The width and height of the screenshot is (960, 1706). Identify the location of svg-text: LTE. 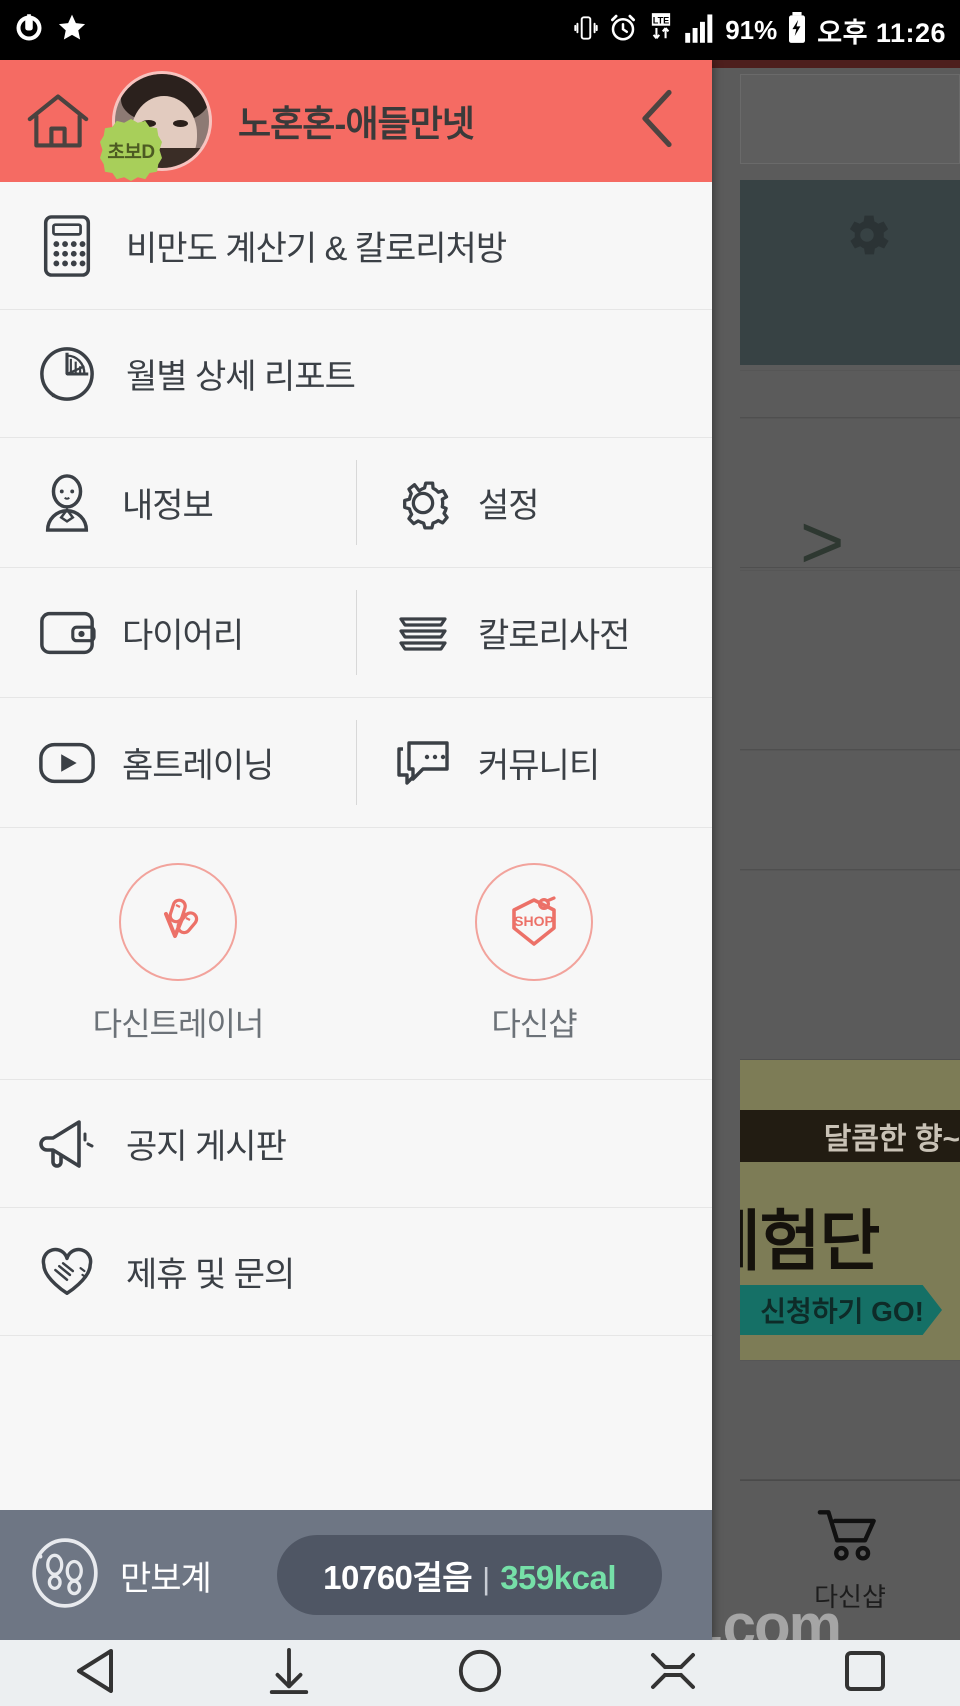
(661, 20).